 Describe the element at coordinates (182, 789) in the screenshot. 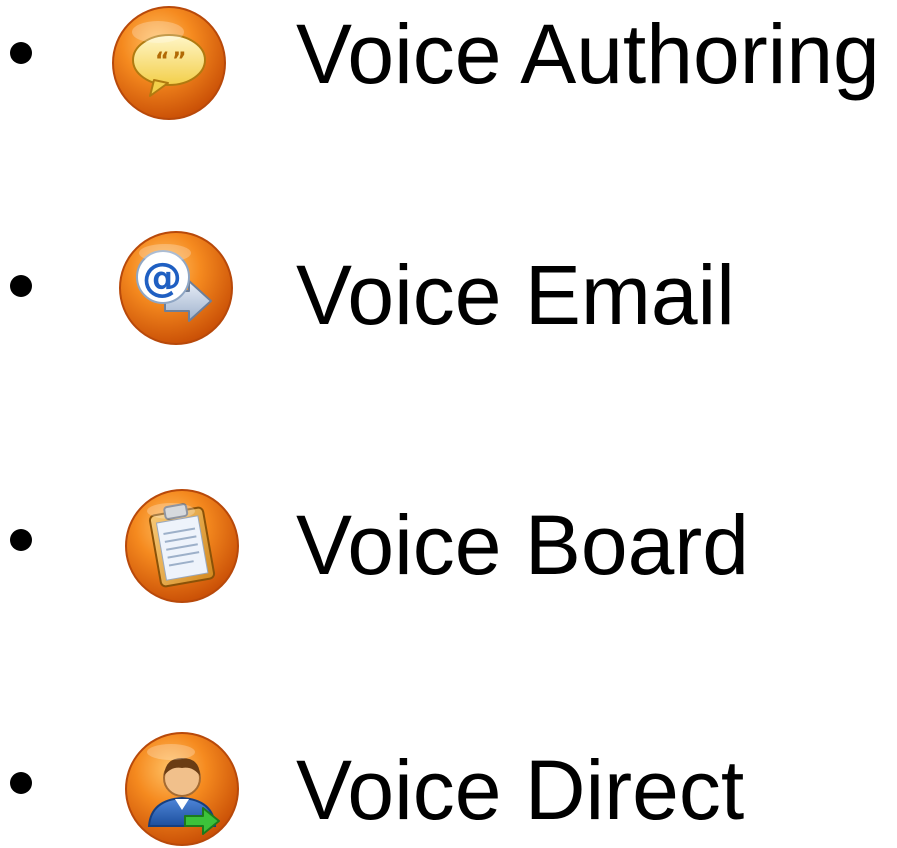

I see `user-arrow-icon` at that location.